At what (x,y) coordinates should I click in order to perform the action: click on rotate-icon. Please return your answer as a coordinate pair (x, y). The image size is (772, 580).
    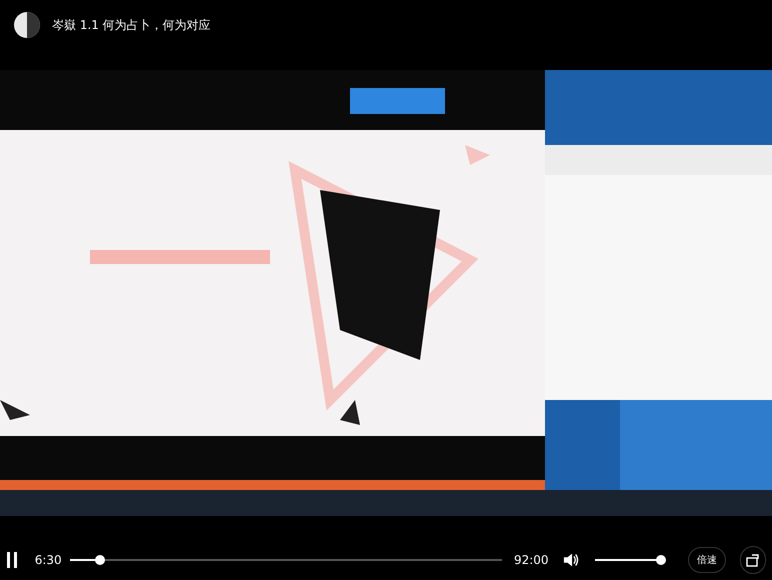
    Looking at the image, I should click on (753, 560).